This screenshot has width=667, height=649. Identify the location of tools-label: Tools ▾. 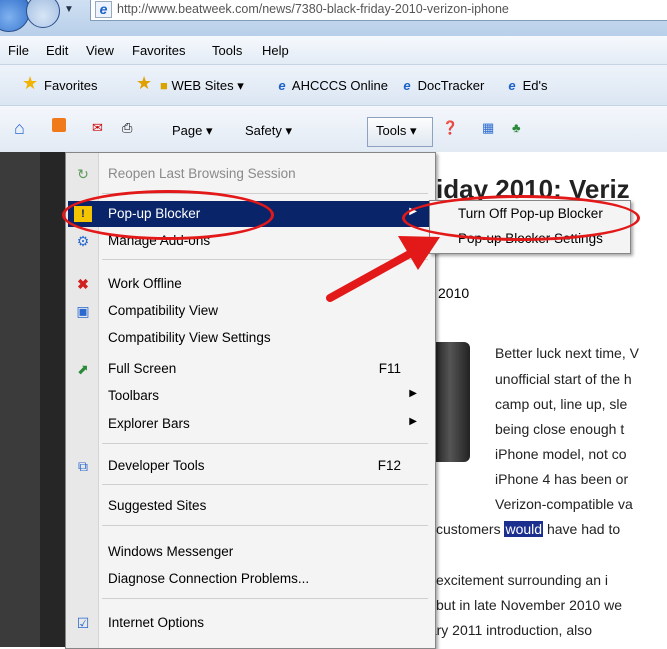
(396, 130).